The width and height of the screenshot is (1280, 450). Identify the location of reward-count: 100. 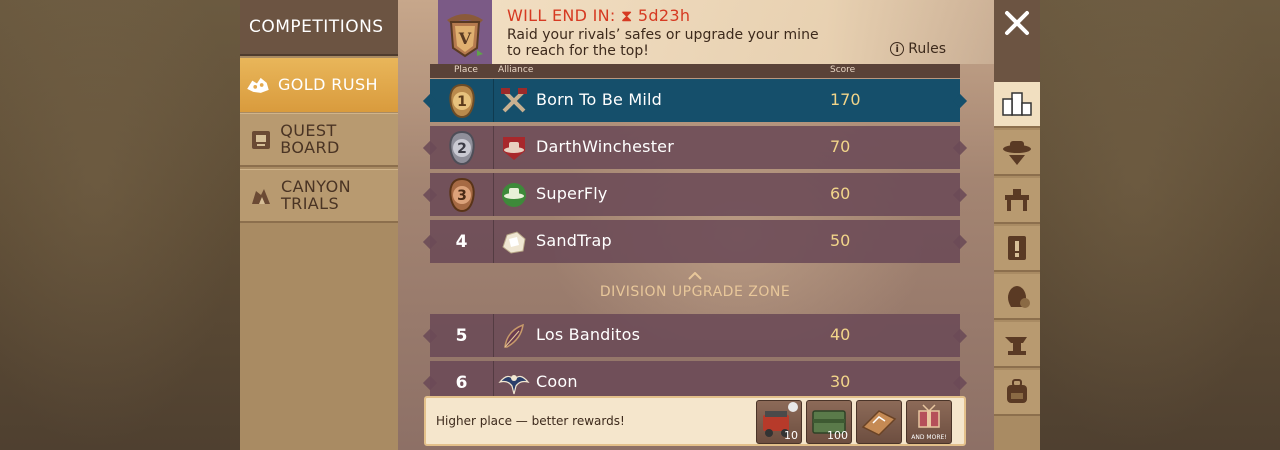
(837, 435).